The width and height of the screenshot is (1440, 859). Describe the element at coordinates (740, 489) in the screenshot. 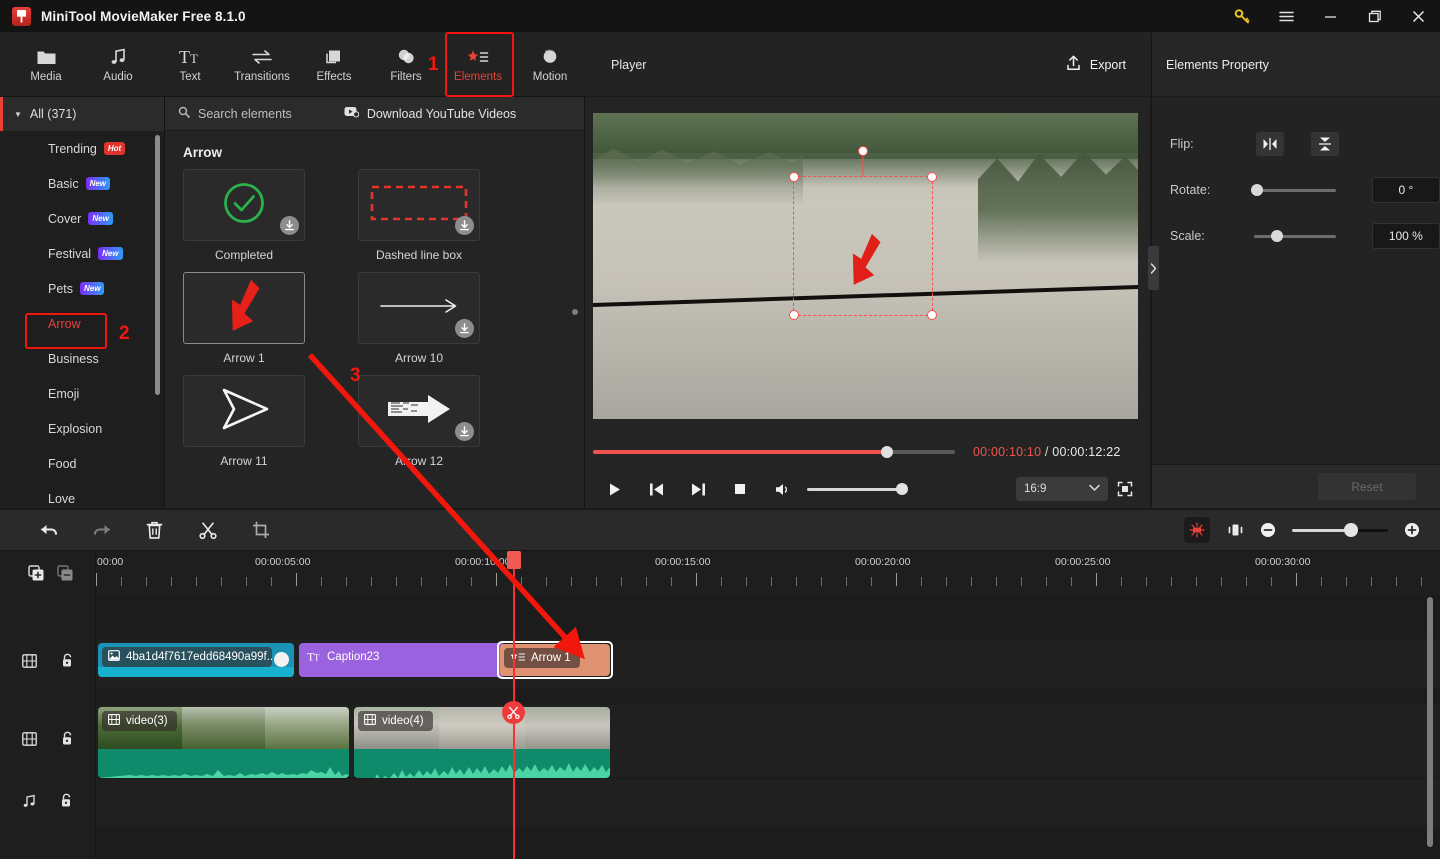

I see `stop-button` at that location.